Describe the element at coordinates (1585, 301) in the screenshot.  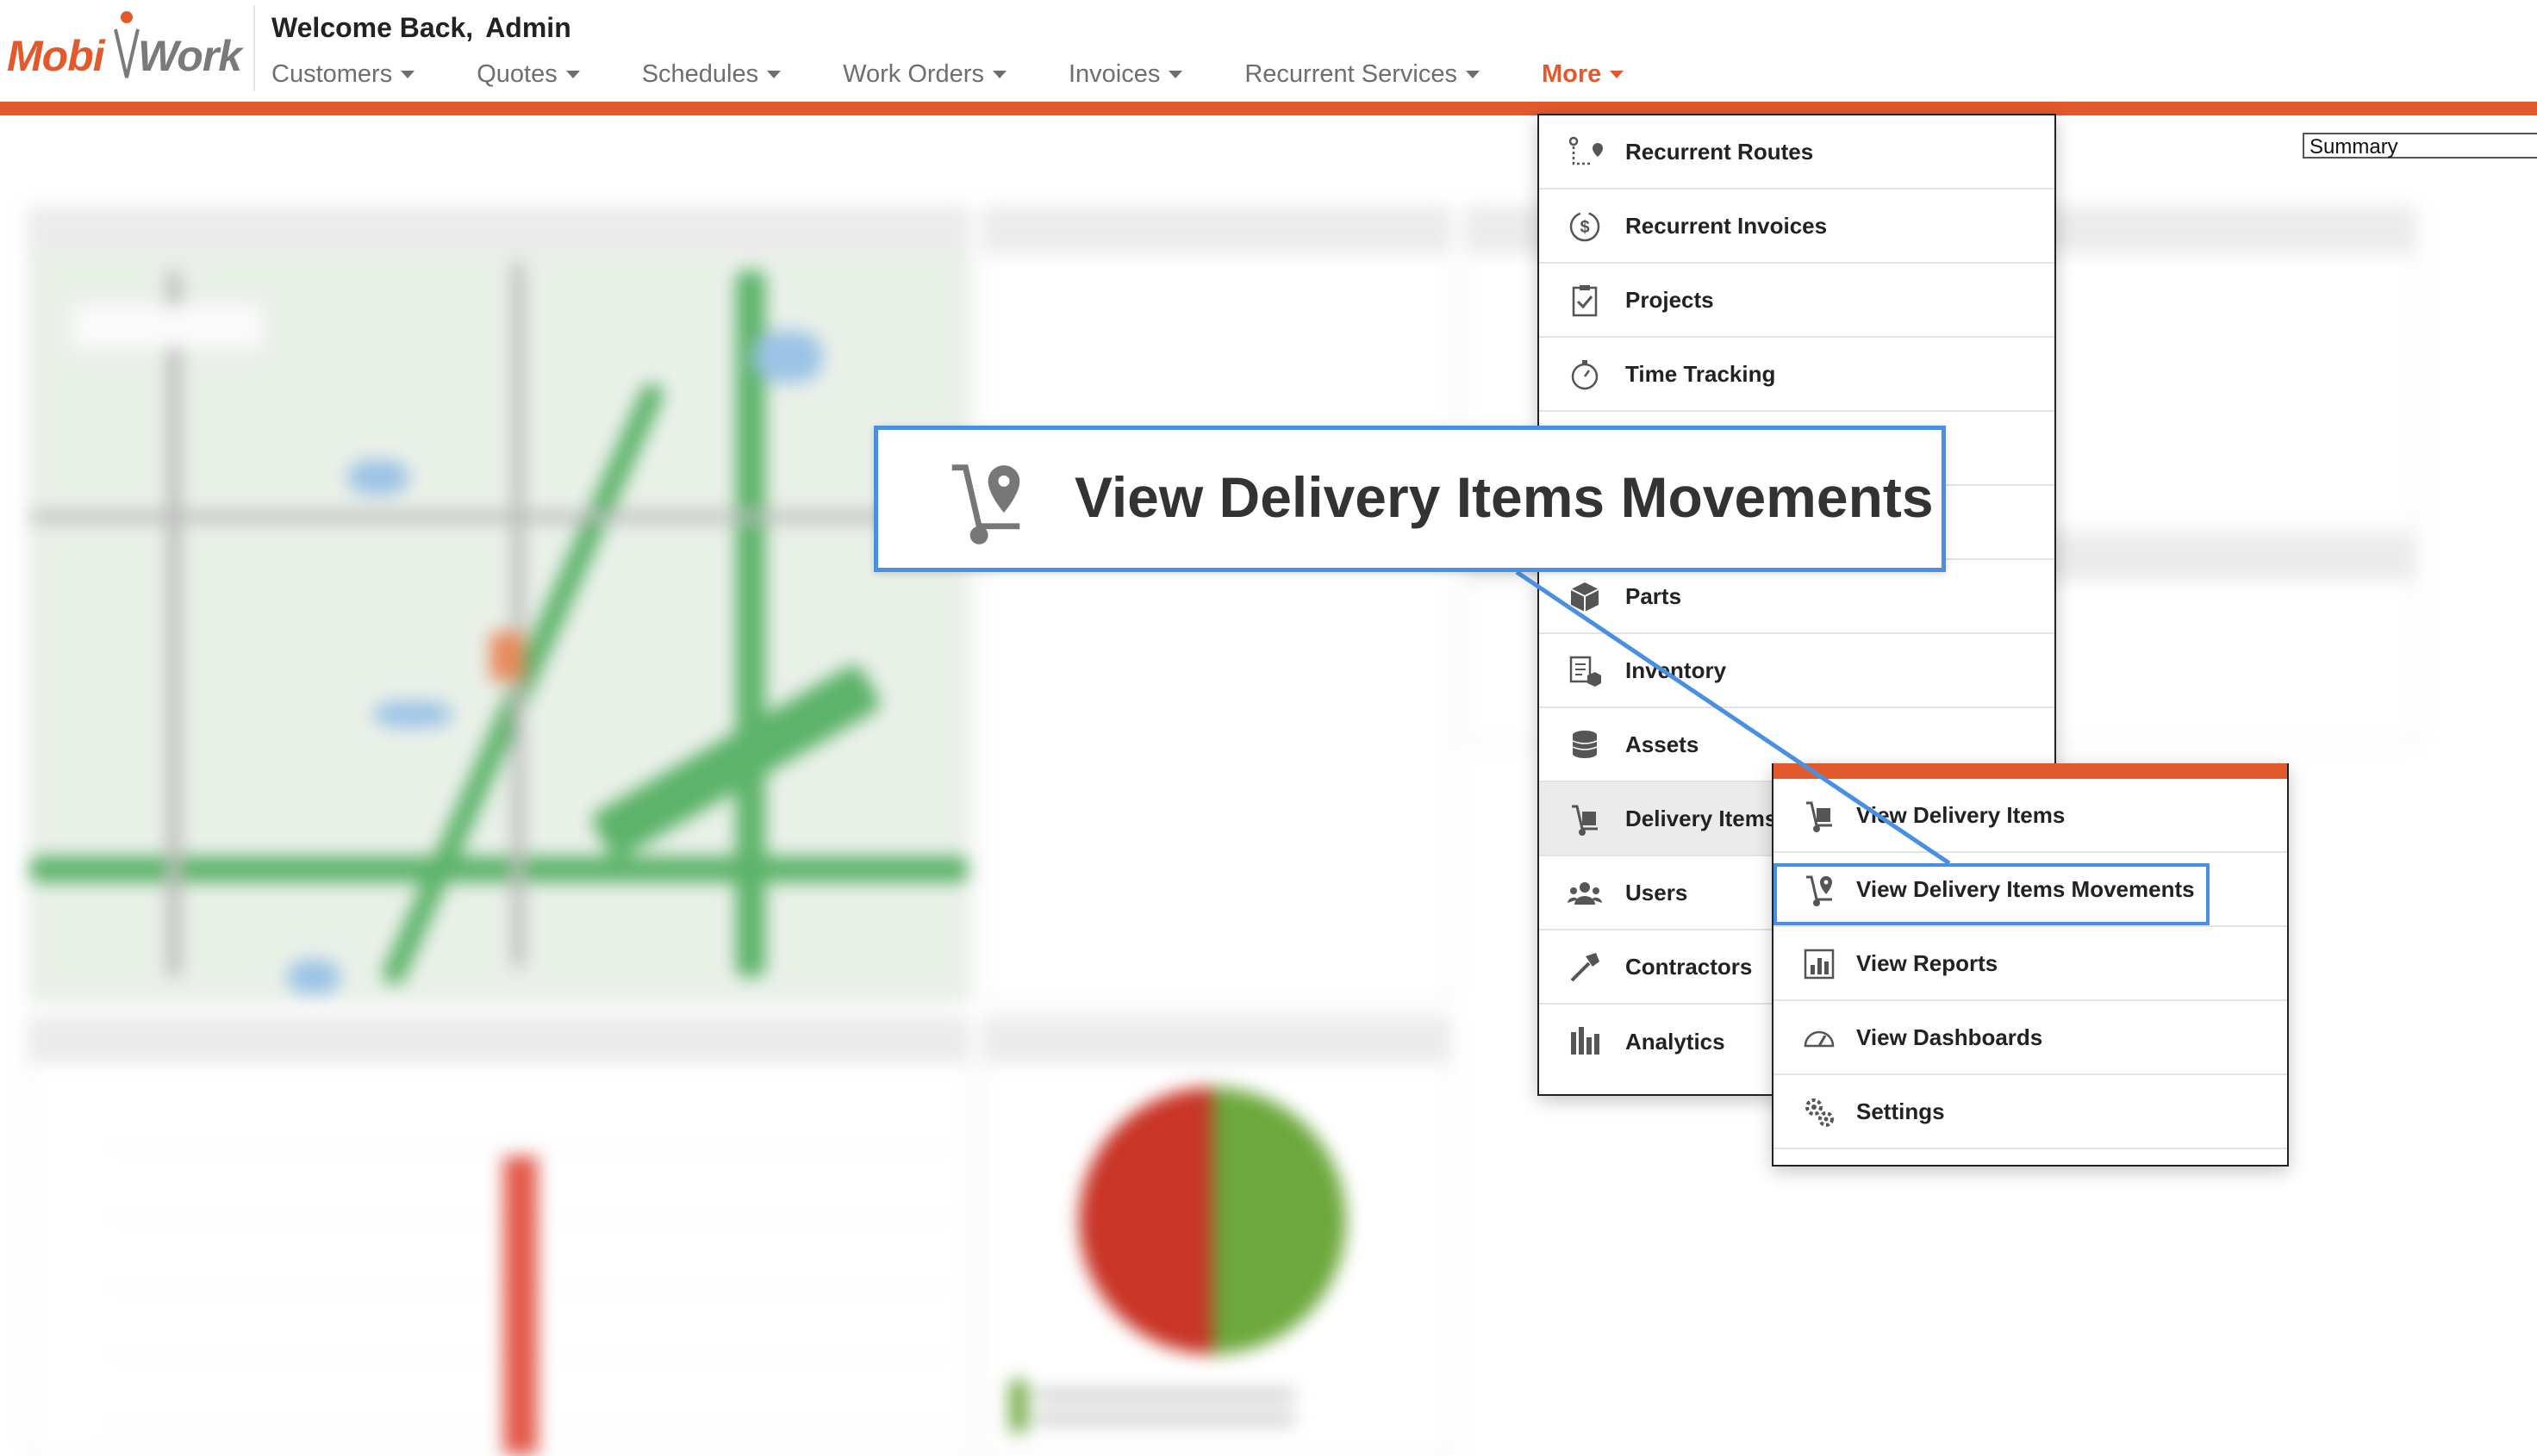
I see `clipboard-check-icon` at that location.